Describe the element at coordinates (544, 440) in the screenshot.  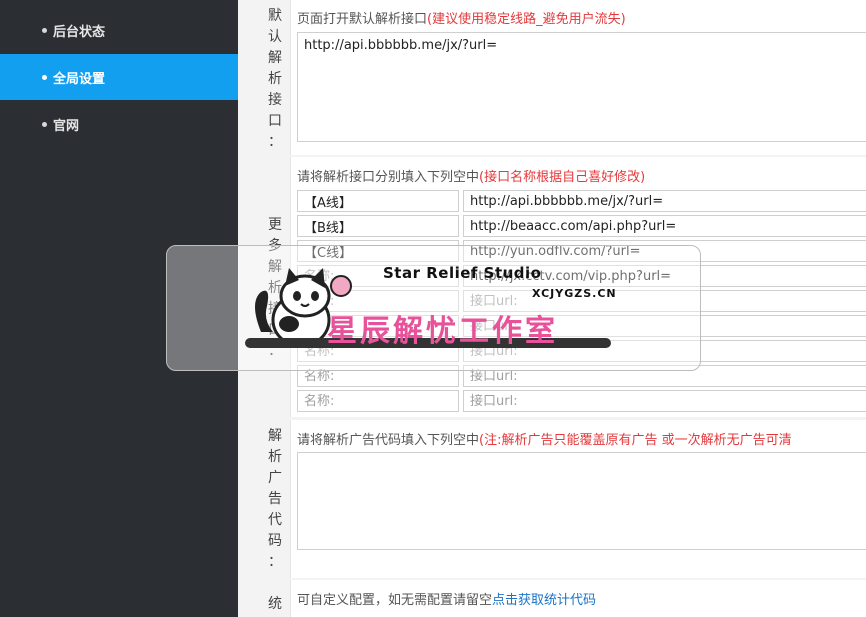
I see `ad-code-hint: 请将解析广告代码填入下列空中(注:解析广告只能覆盖原有广告 或一次解析无广告可清` at that location.